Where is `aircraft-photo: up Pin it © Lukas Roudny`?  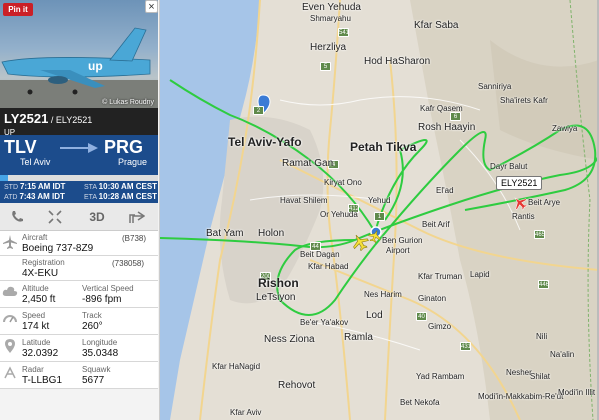 aircraft-photo: up Pin it © Lukas Roudny is located at coordinates (79, 54).